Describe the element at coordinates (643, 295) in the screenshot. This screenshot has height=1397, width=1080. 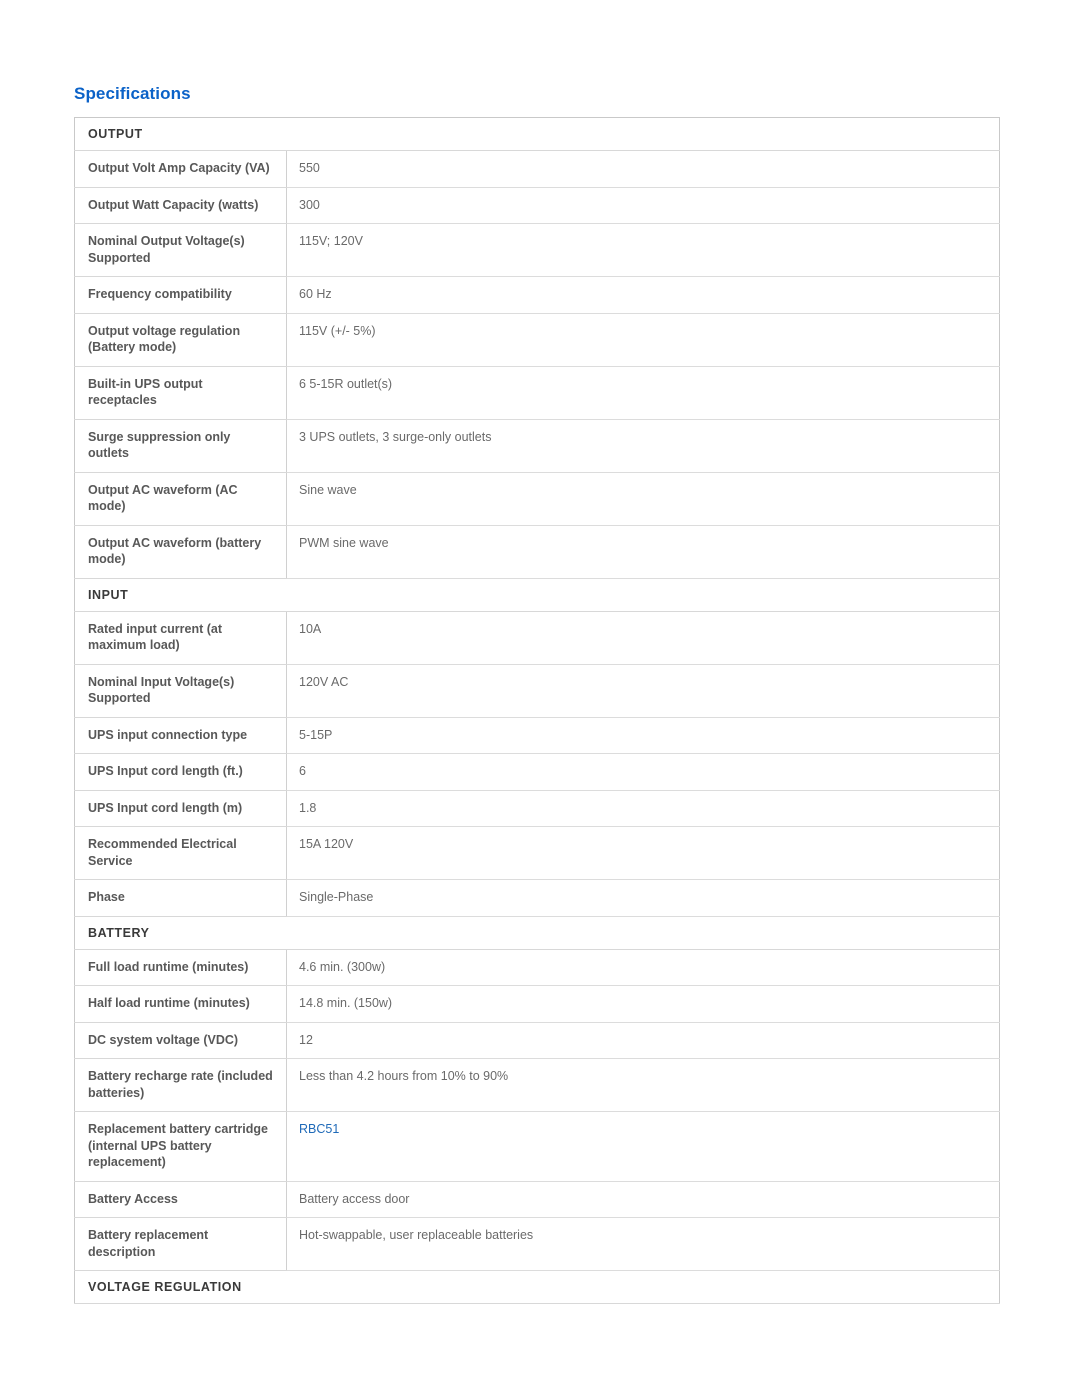
I see `spec-value: 60 Hz` at that location.